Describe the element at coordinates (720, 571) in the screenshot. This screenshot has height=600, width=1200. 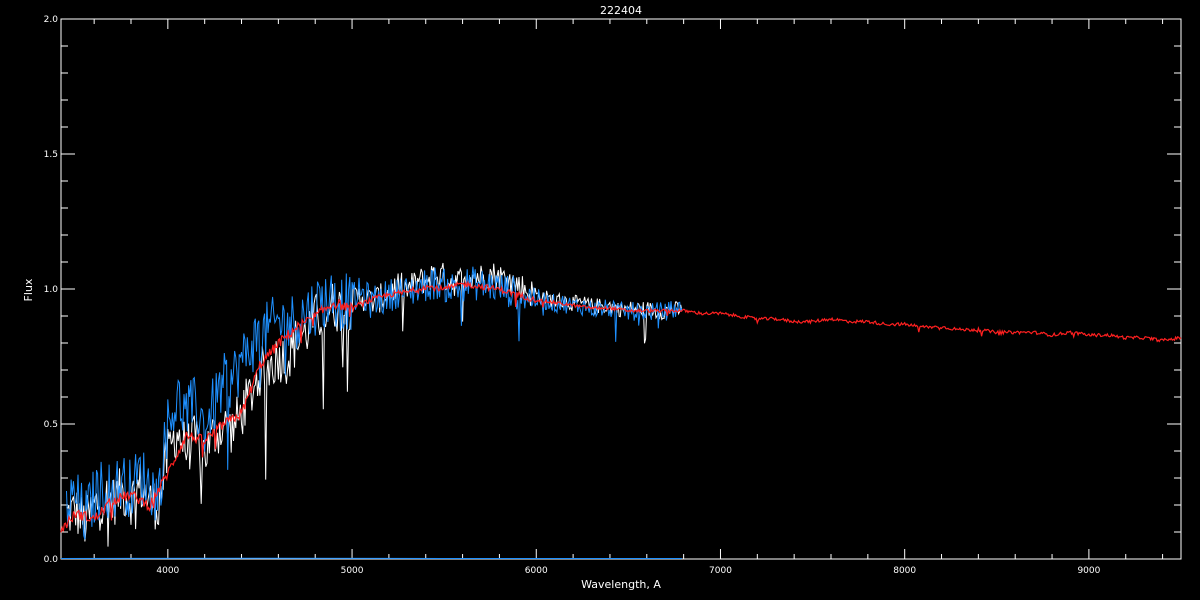
I see `x-tick-label: 7000` at that location.